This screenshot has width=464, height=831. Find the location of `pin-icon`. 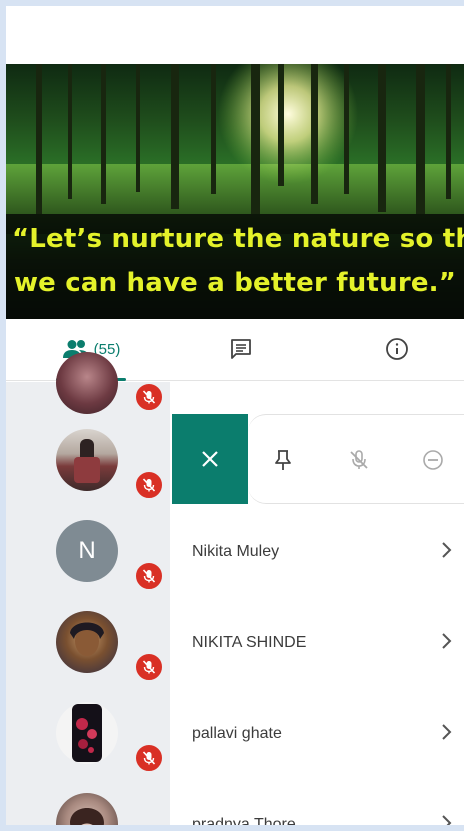

pin-icon is located at coordinates (283, 460).